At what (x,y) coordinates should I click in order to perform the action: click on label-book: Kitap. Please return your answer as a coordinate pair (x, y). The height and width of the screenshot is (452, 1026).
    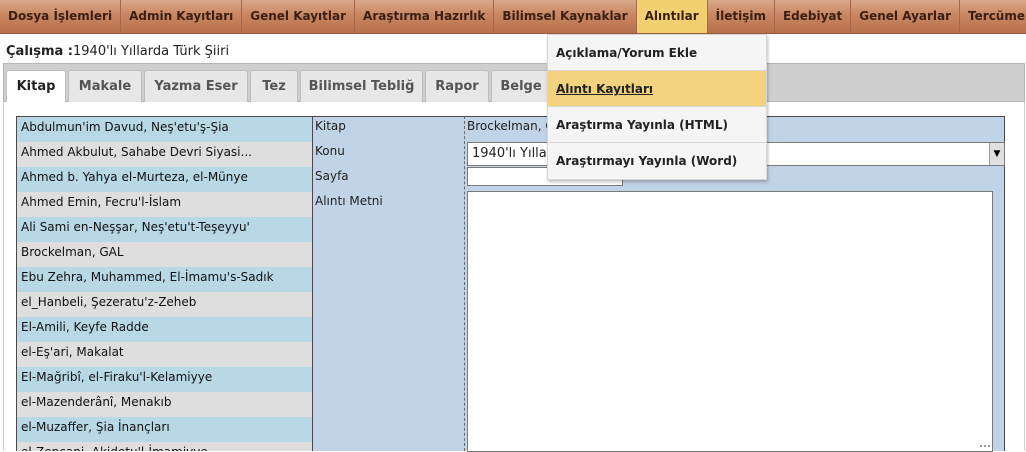
    Looking at the image, I should click on (330, 126).